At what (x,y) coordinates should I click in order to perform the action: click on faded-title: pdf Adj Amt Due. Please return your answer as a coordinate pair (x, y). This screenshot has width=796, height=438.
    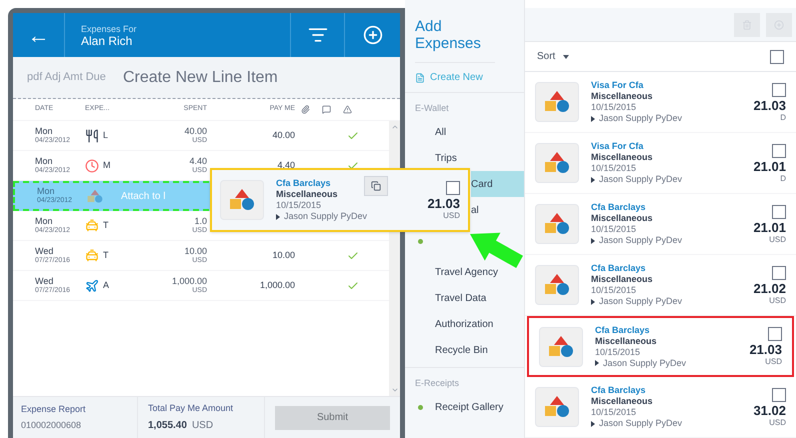
    Looking at the image, I should click on (67, 78).